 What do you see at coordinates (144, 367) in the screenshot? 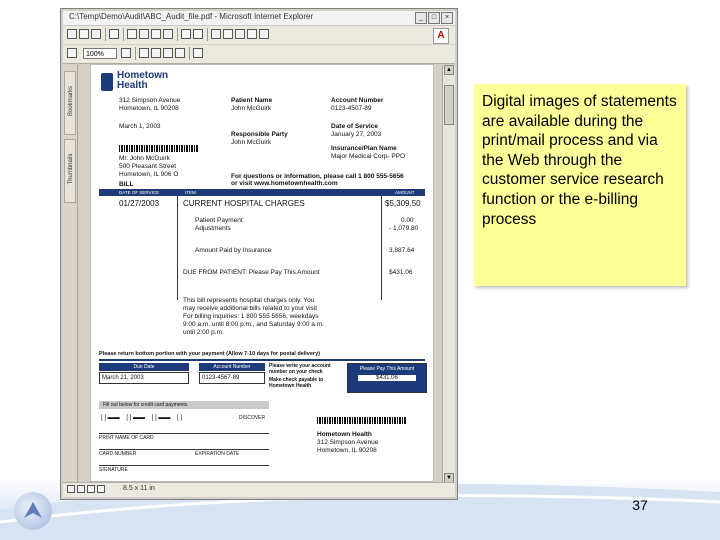
I see `due-date-label: Due Date` at bounding box center [144, 367].